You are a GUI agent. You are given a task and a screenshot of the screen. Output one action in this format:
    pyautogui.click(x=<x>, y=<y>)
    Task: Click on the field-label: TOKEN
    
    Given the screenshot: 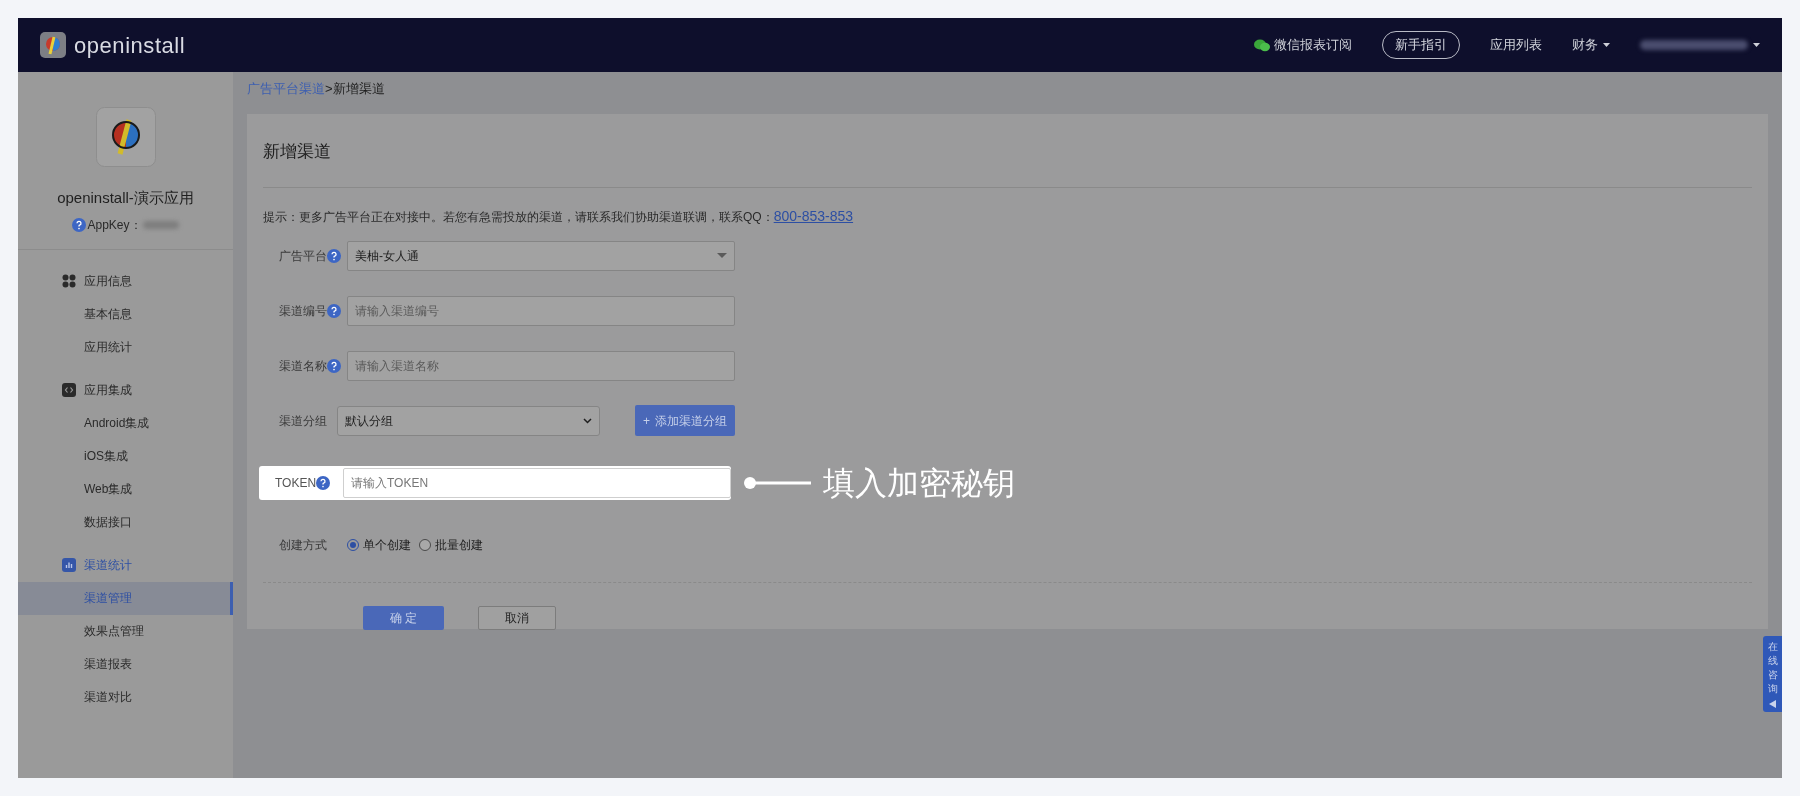 What is the action you would take?
    pyautogui.click(x=296, y=483)
    